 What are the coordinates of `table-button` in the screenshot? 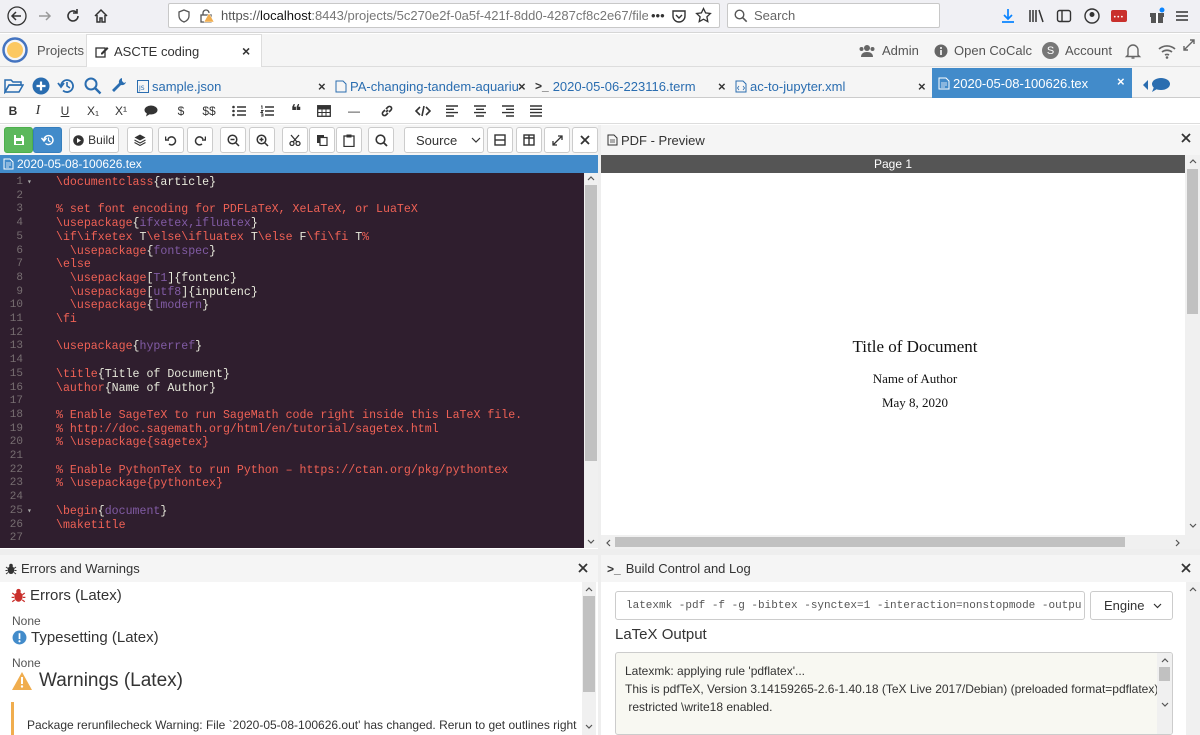 It's located at (324, 111).